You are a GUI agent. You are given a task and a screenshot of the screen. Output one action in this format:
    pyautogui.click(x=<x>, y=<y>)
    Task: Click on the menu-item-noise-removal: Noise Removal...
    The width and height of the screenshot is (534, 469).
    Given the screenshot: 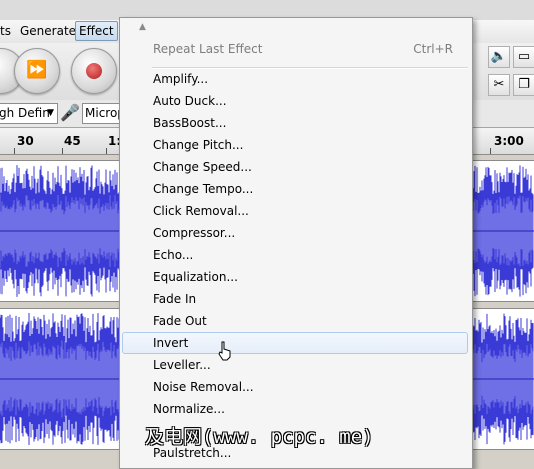 What is the action you would take?
    pyautogui.click(x=295, y=387)
    